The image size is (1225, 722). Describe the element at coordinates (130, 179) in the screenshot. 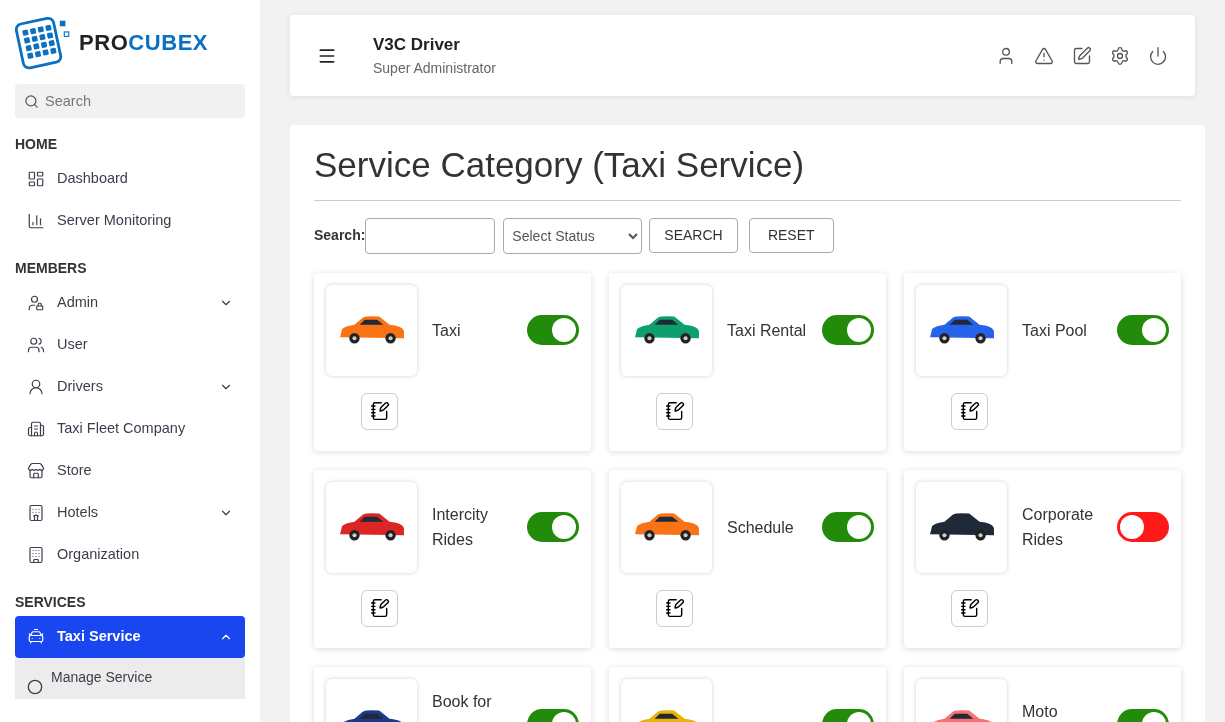

I see `sidebar-item: Dashboard` at that location.